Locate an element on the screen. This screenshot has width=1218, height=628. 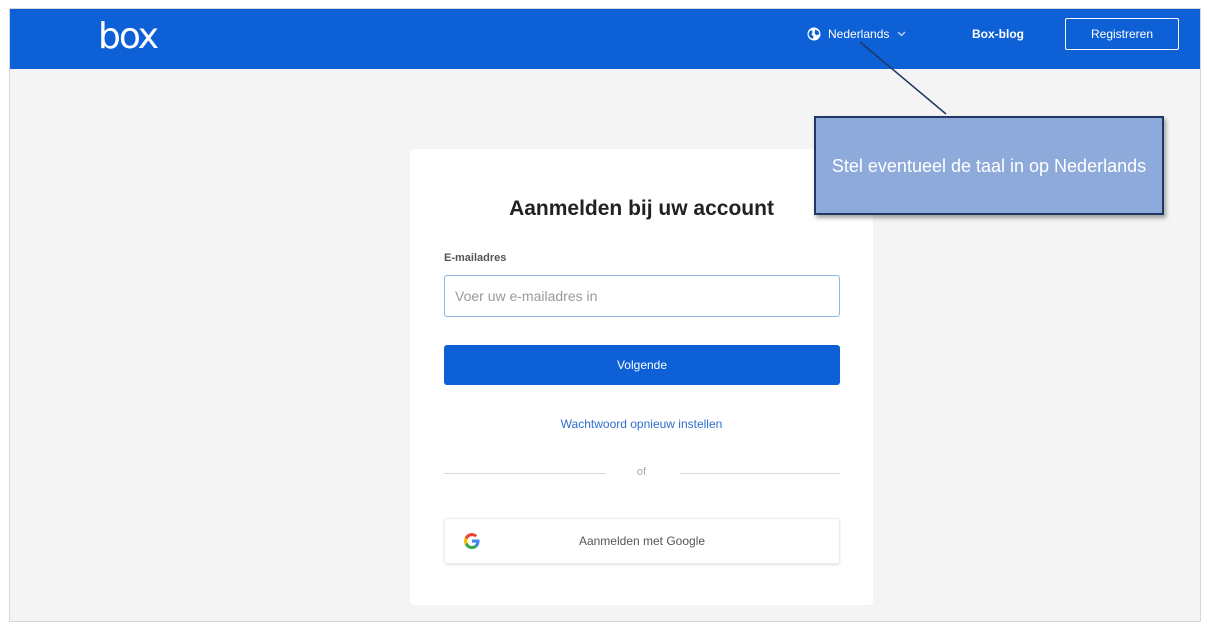
page-title: Aanmelden bij uw account is located at coordinates (641, 208).